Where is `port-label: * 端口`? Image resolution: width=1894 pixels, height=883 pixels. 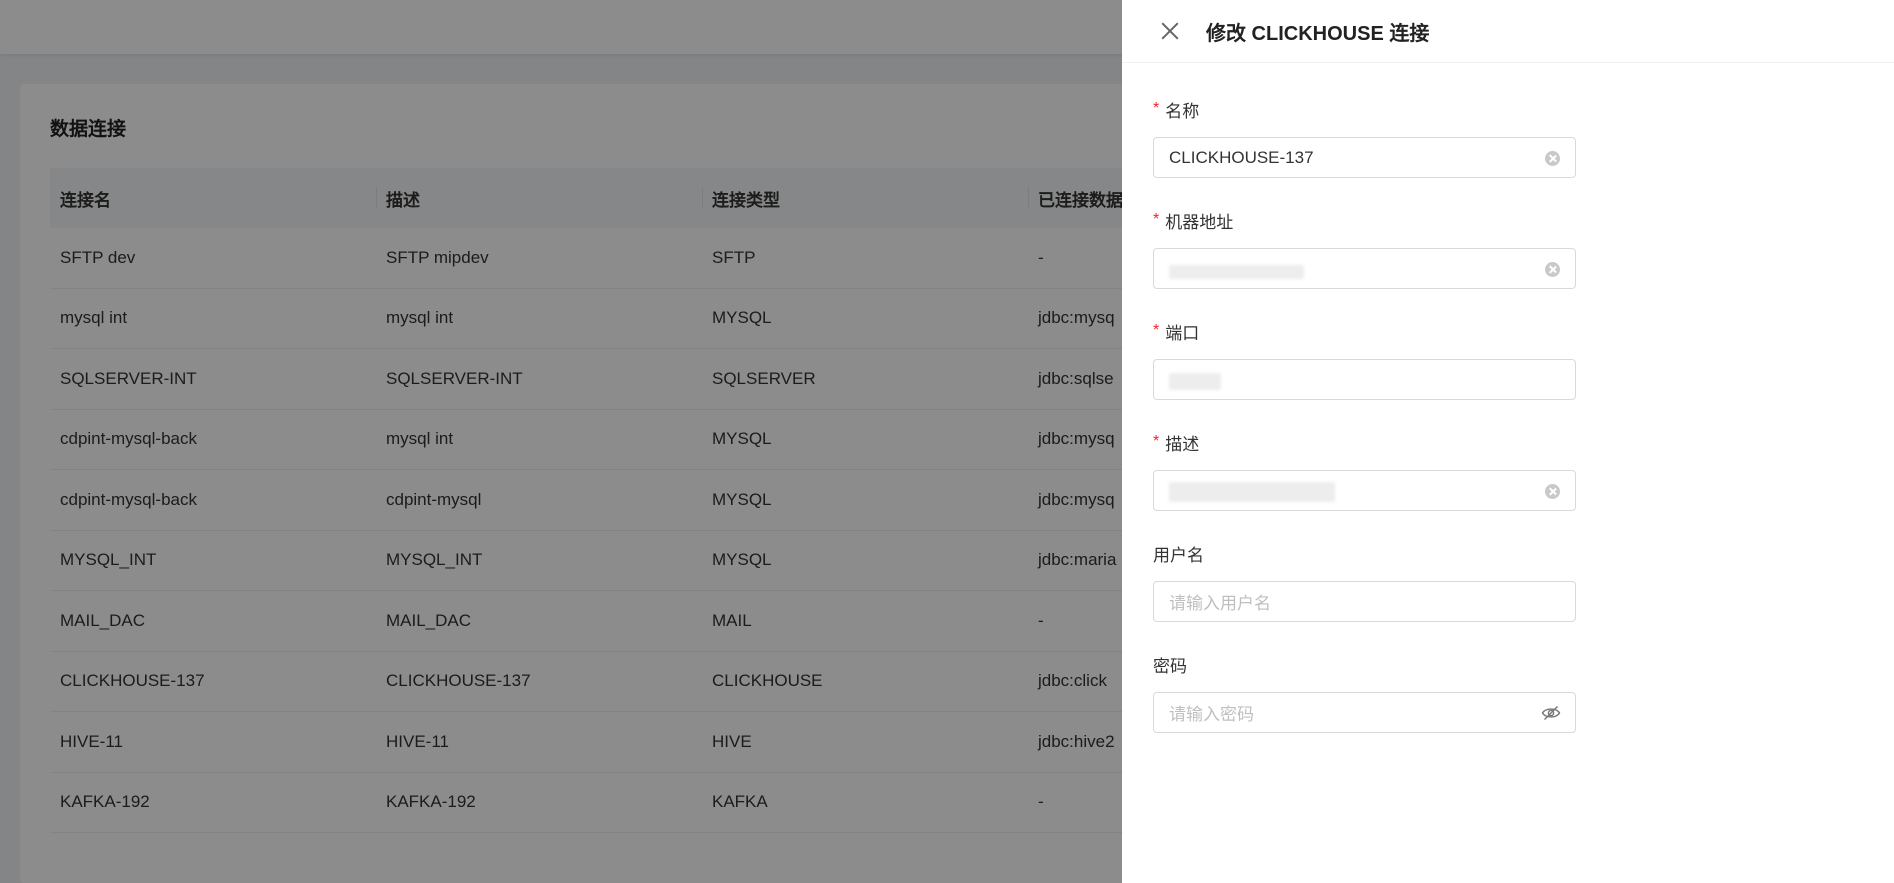
port-label: * 端口 is located at coordinates (1364, 331).